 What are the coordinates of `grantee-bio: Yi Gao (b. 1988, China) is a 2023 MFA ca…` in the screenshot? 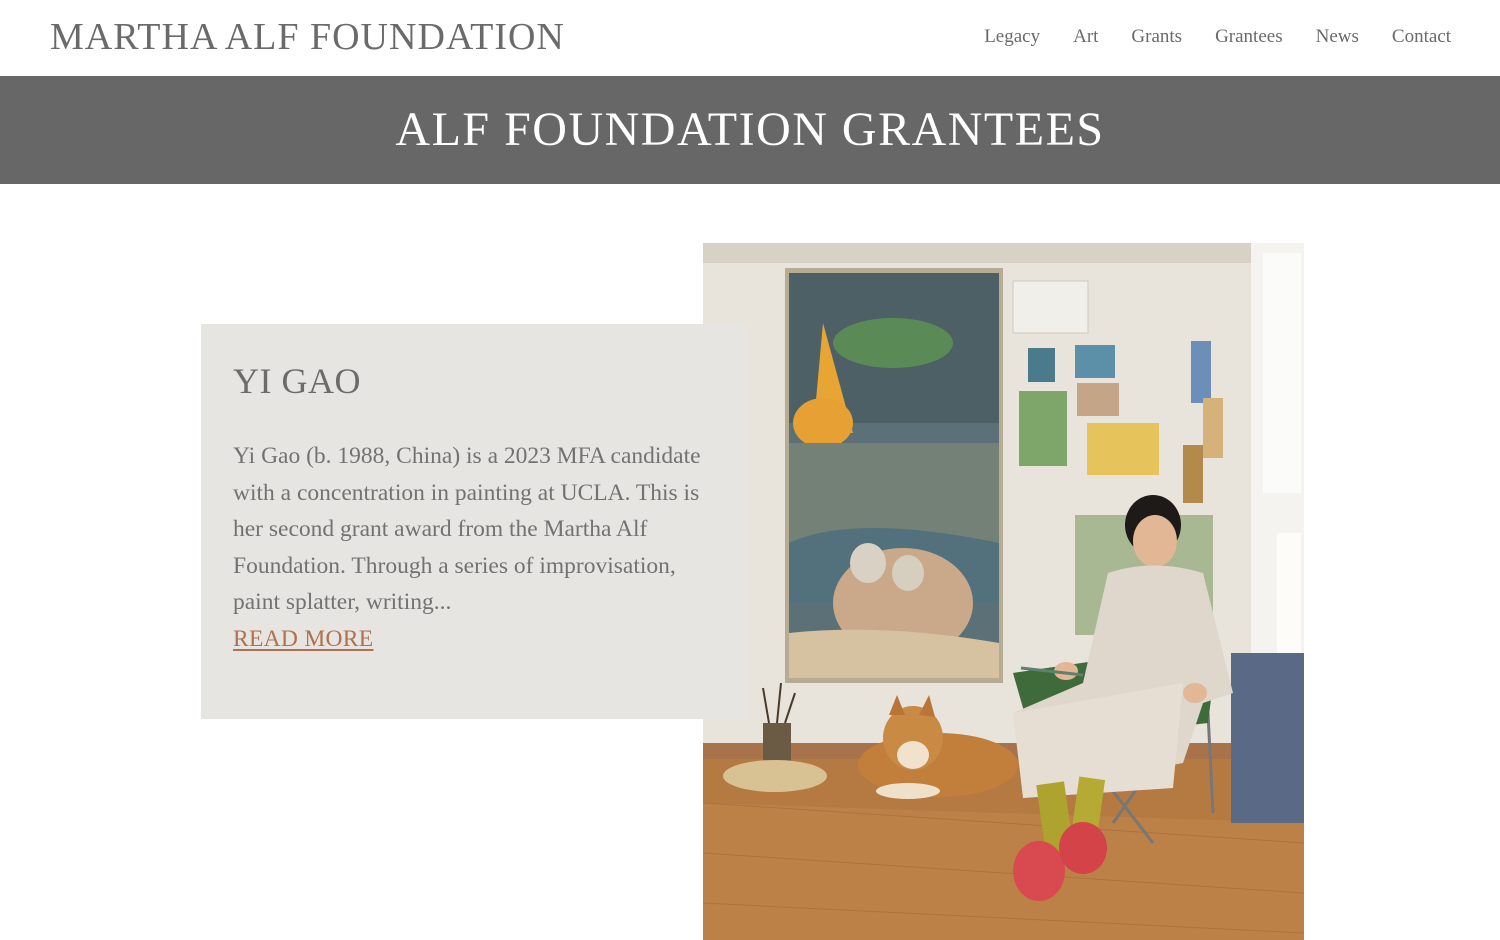 It's located at (467, 529).